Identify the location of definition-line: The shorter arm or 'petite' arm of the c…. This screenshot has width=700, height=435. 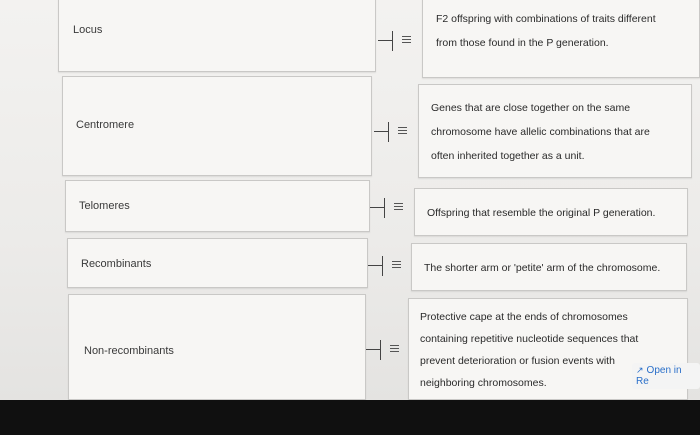
(542, 268).